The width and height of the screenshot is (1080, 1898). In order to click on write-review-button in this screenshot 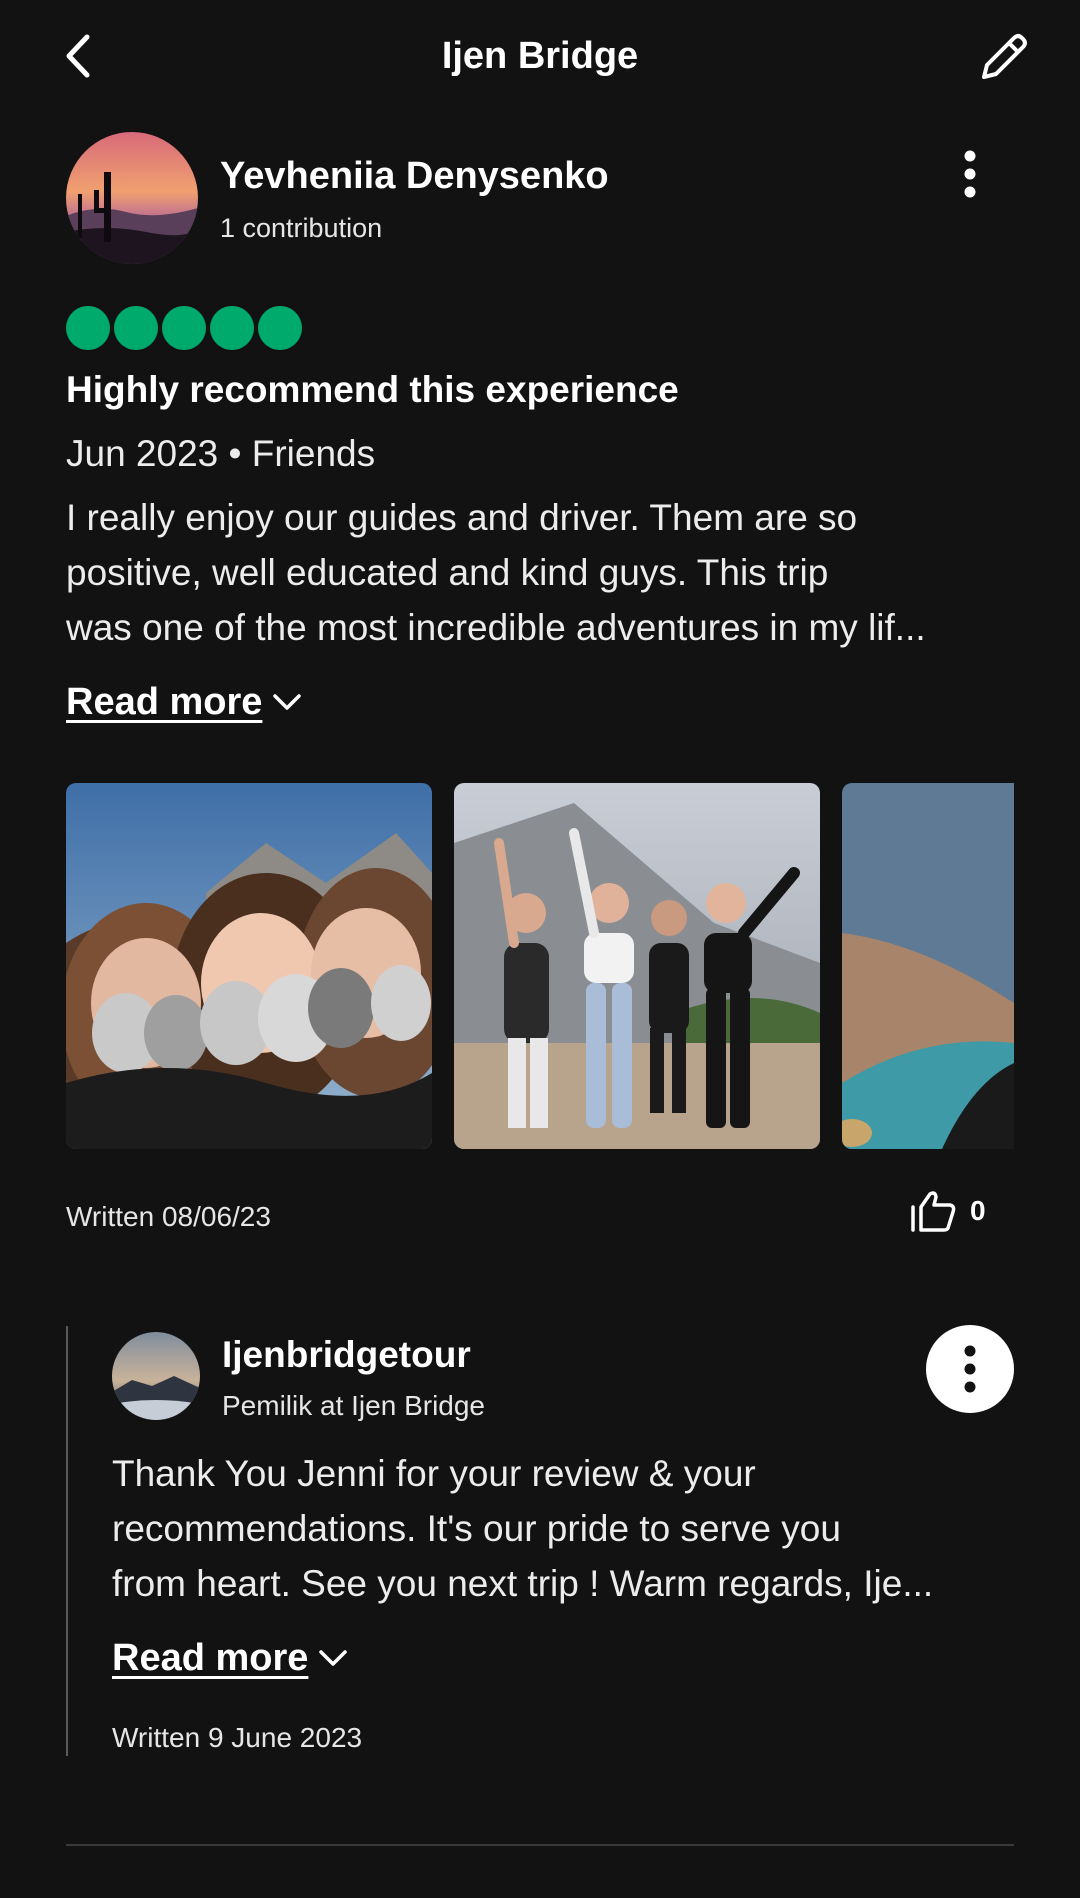, I will do `click(1004, 57)`.